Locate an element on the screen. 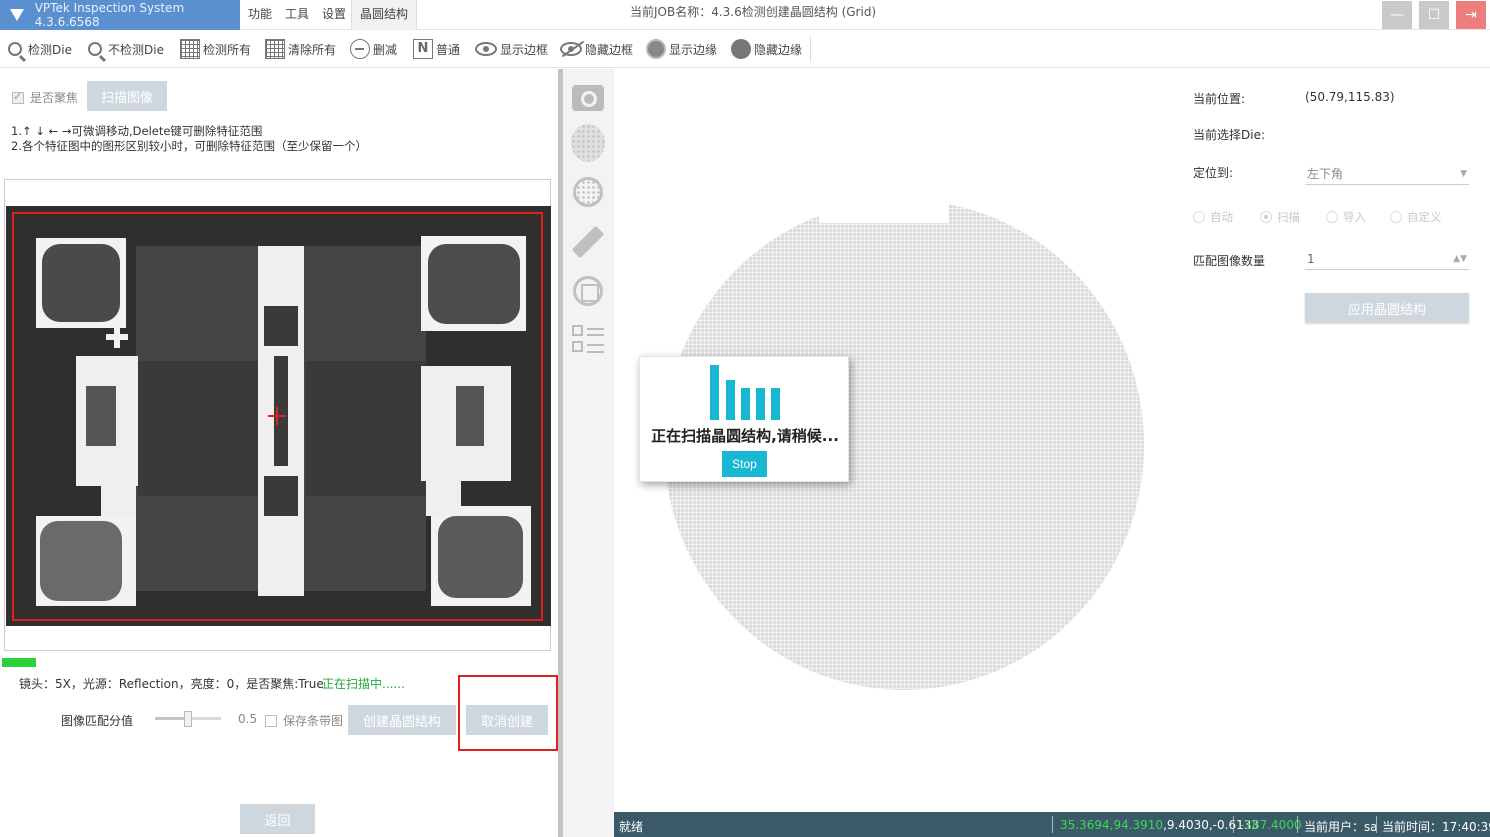  z-value: -187.4000 is located at coordinates (1271, 825).